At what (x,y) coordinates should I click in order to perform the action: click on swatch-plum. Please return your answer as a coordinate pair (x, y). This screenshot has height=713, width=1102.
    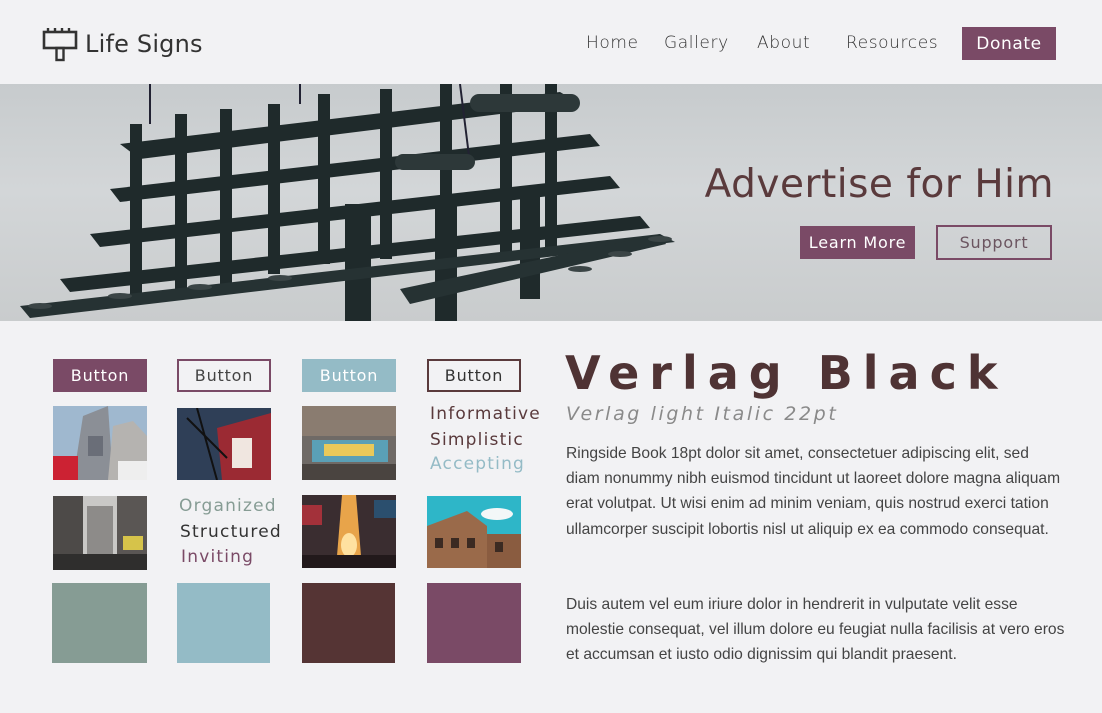
    Looking at the image, I should click on (474, 623).